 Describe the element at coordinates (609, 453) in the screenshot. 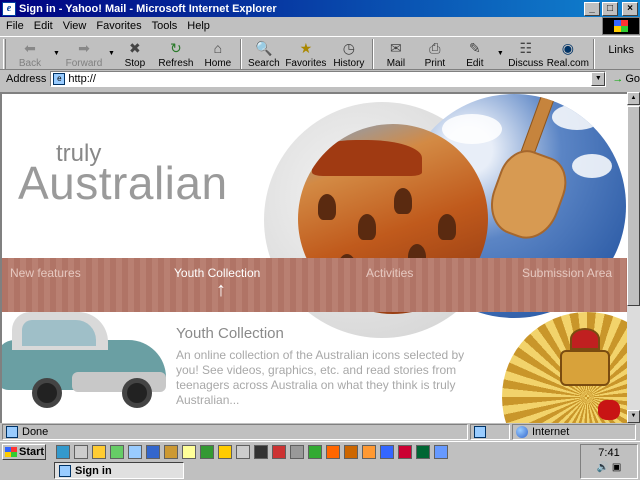

I see `clock: 7:41` at that location.